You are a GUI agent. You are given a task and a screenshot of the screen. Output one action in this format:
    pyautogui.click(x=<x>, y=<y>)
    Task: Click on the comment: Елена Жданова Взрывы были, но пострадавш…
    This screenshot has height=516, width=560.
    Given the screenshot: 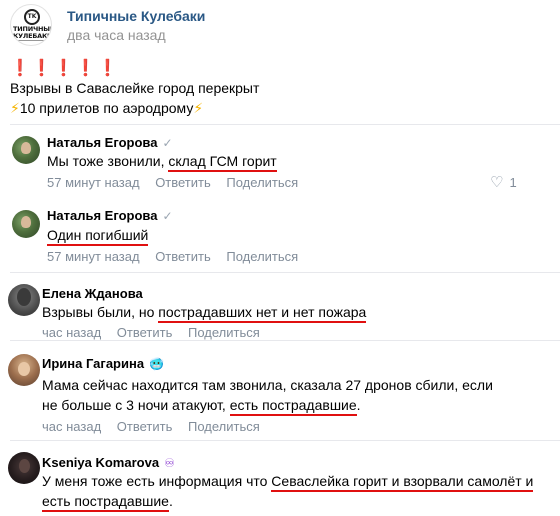 What is the action you would take?
    pyautogui.click(x=280, y=306)
    